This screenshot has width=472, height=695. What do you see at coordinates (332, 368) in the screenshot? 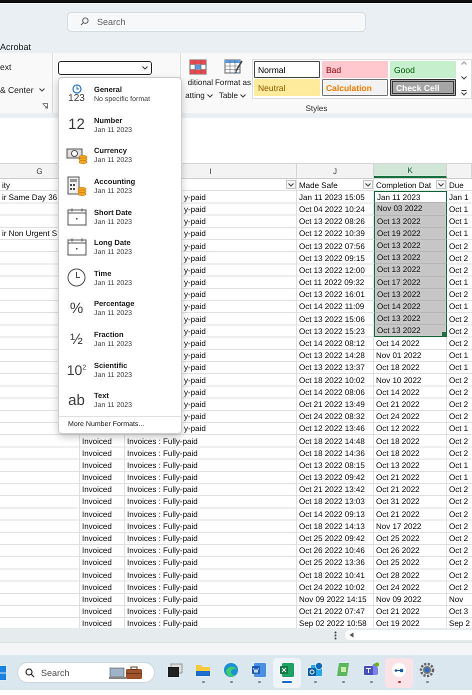
I see `table-cell-text: Oct 13 2022 13:37` at bounding box center [332, 368].